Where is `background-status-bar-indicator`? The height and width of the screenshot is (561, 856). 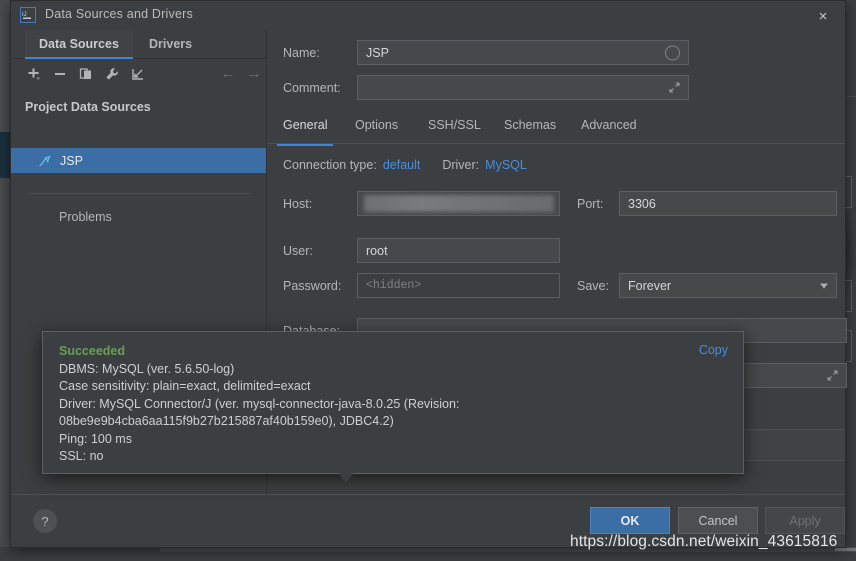 background-status-bar-indicator is located at coordinates (845, 549).